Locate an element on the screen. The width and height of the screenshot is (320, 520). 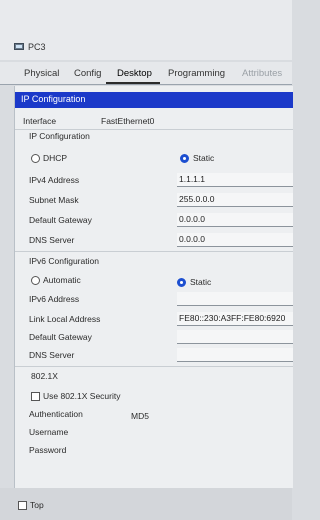
dns-server-input: 0.0.0.0 is located at coordinates (235, 240).